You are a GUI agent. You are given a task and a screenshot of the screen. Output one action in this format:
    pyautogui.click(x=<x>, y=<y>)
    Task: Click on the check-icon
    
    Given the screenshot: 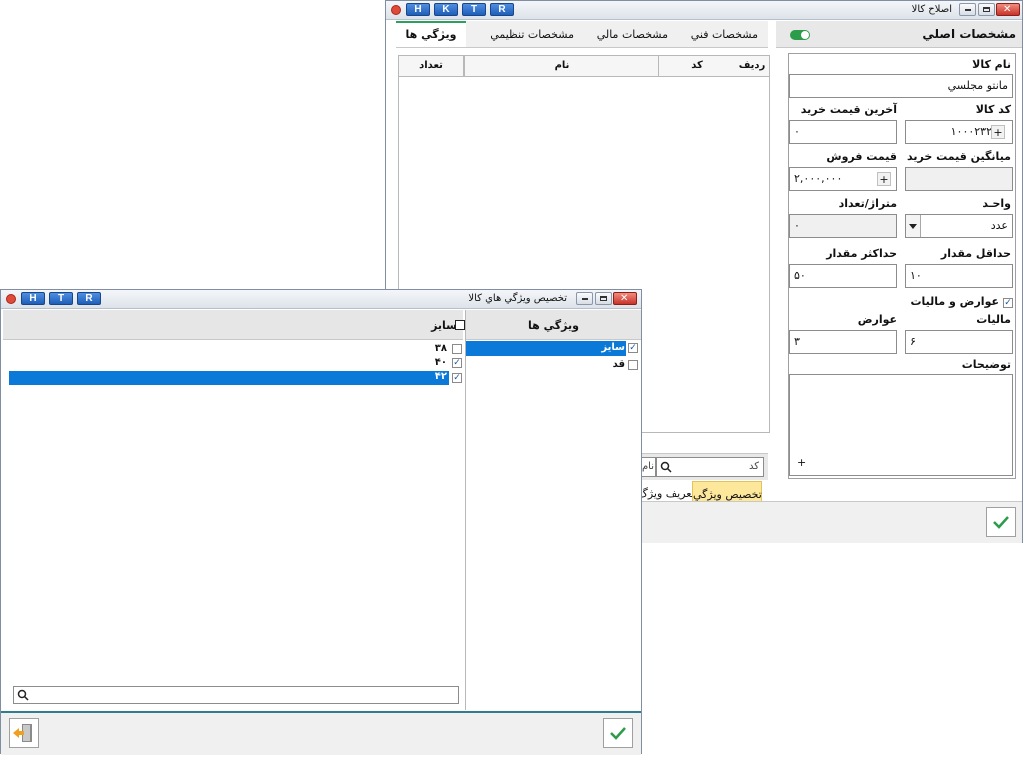 What is the action you would take?
    pyautogui.click(x=1001, y=522)
    